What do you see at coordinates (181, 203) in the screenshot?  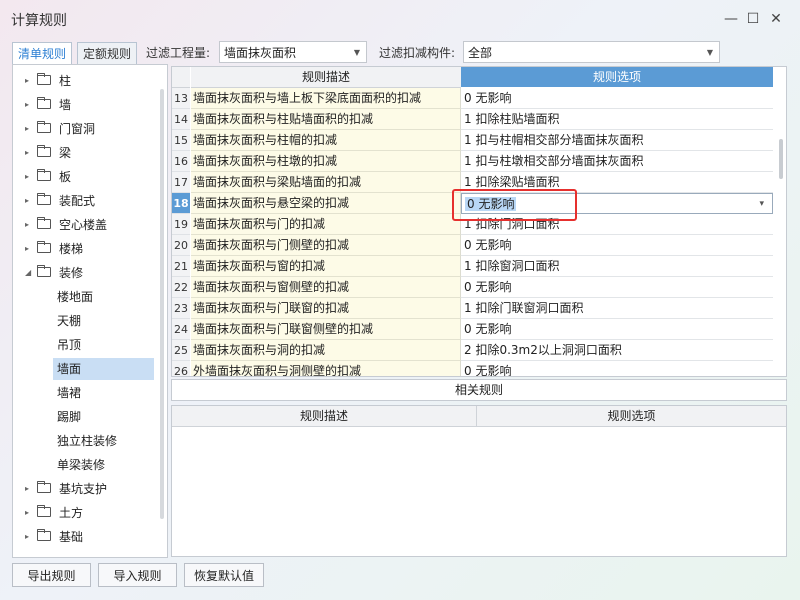 I see `row-number: 18` at bounding box center [181, 203].